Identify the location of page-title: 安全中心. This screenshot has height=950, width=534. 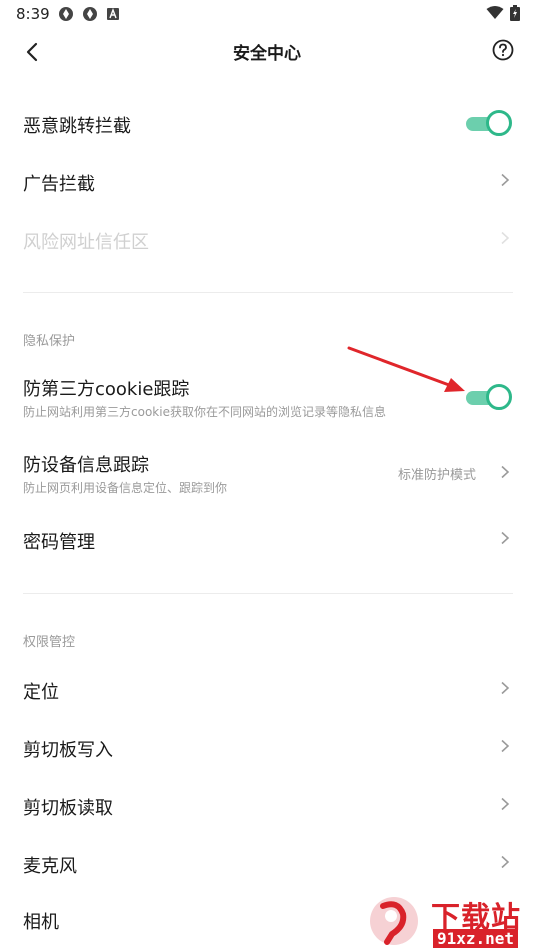
(267, 54).